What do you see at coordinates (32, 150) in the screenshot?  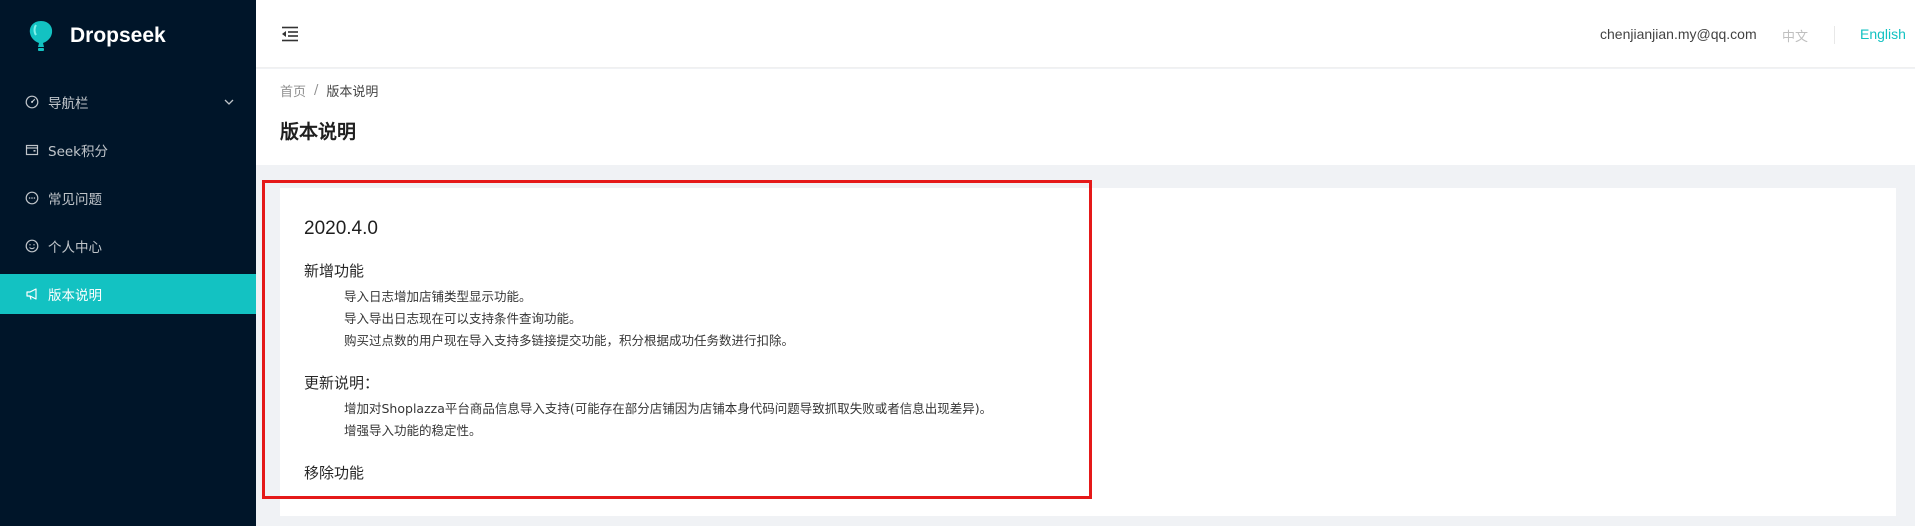 I see `wallet-icon` at bounding box center [32, 150].